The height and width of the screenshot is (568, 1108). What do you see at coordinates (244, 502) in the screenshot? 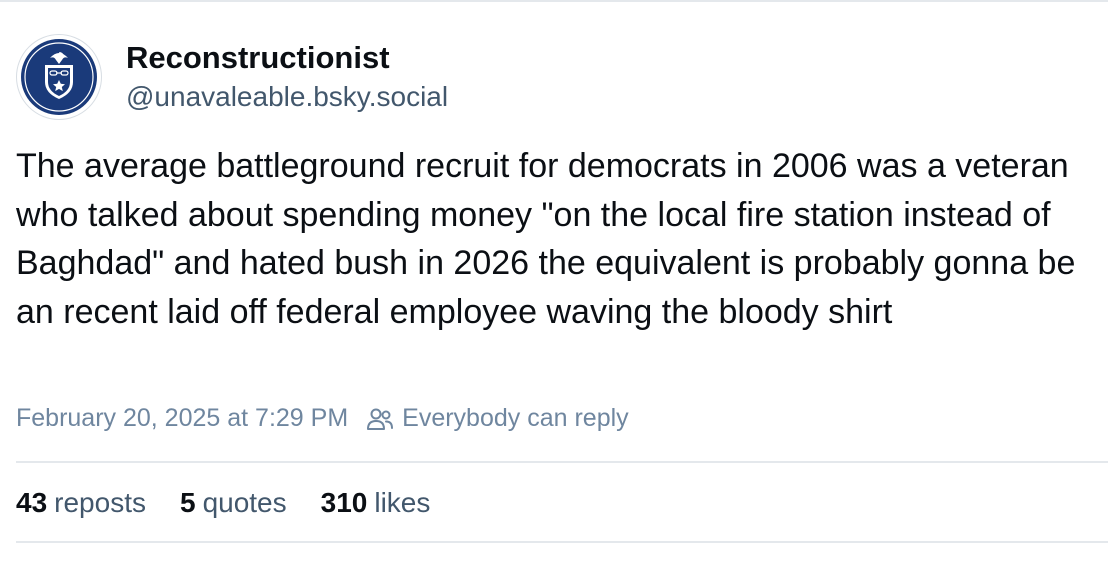
I see `quotes-label: quotes` at bounding box center [244, 502].